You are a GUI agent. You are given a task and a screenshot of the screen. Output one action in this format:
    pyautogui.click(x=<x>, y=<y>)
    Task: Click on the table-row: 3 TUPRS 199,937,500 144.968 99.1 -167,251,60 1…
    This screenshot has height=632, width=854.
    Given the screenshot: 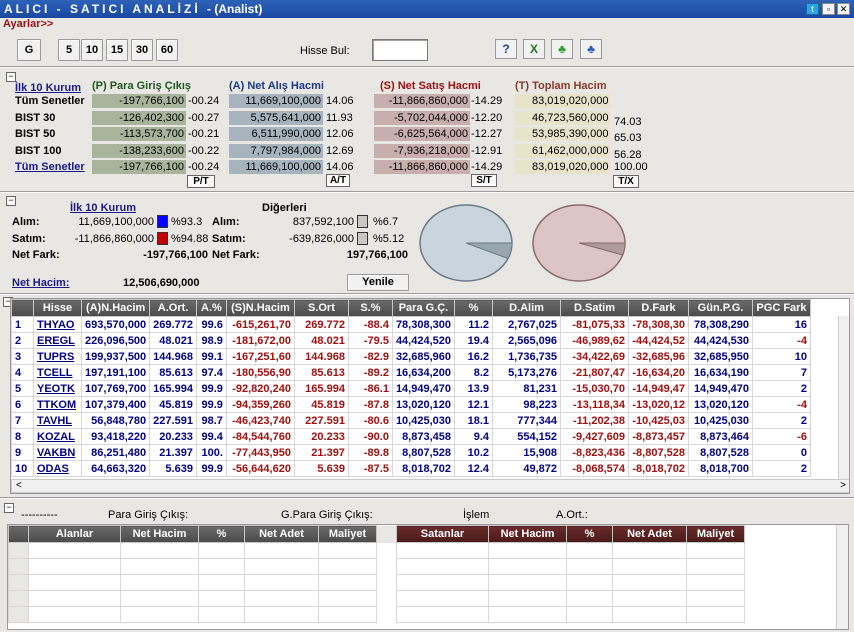 What is the action you would take?
    pyautogui.click(x=411, y=356)
    